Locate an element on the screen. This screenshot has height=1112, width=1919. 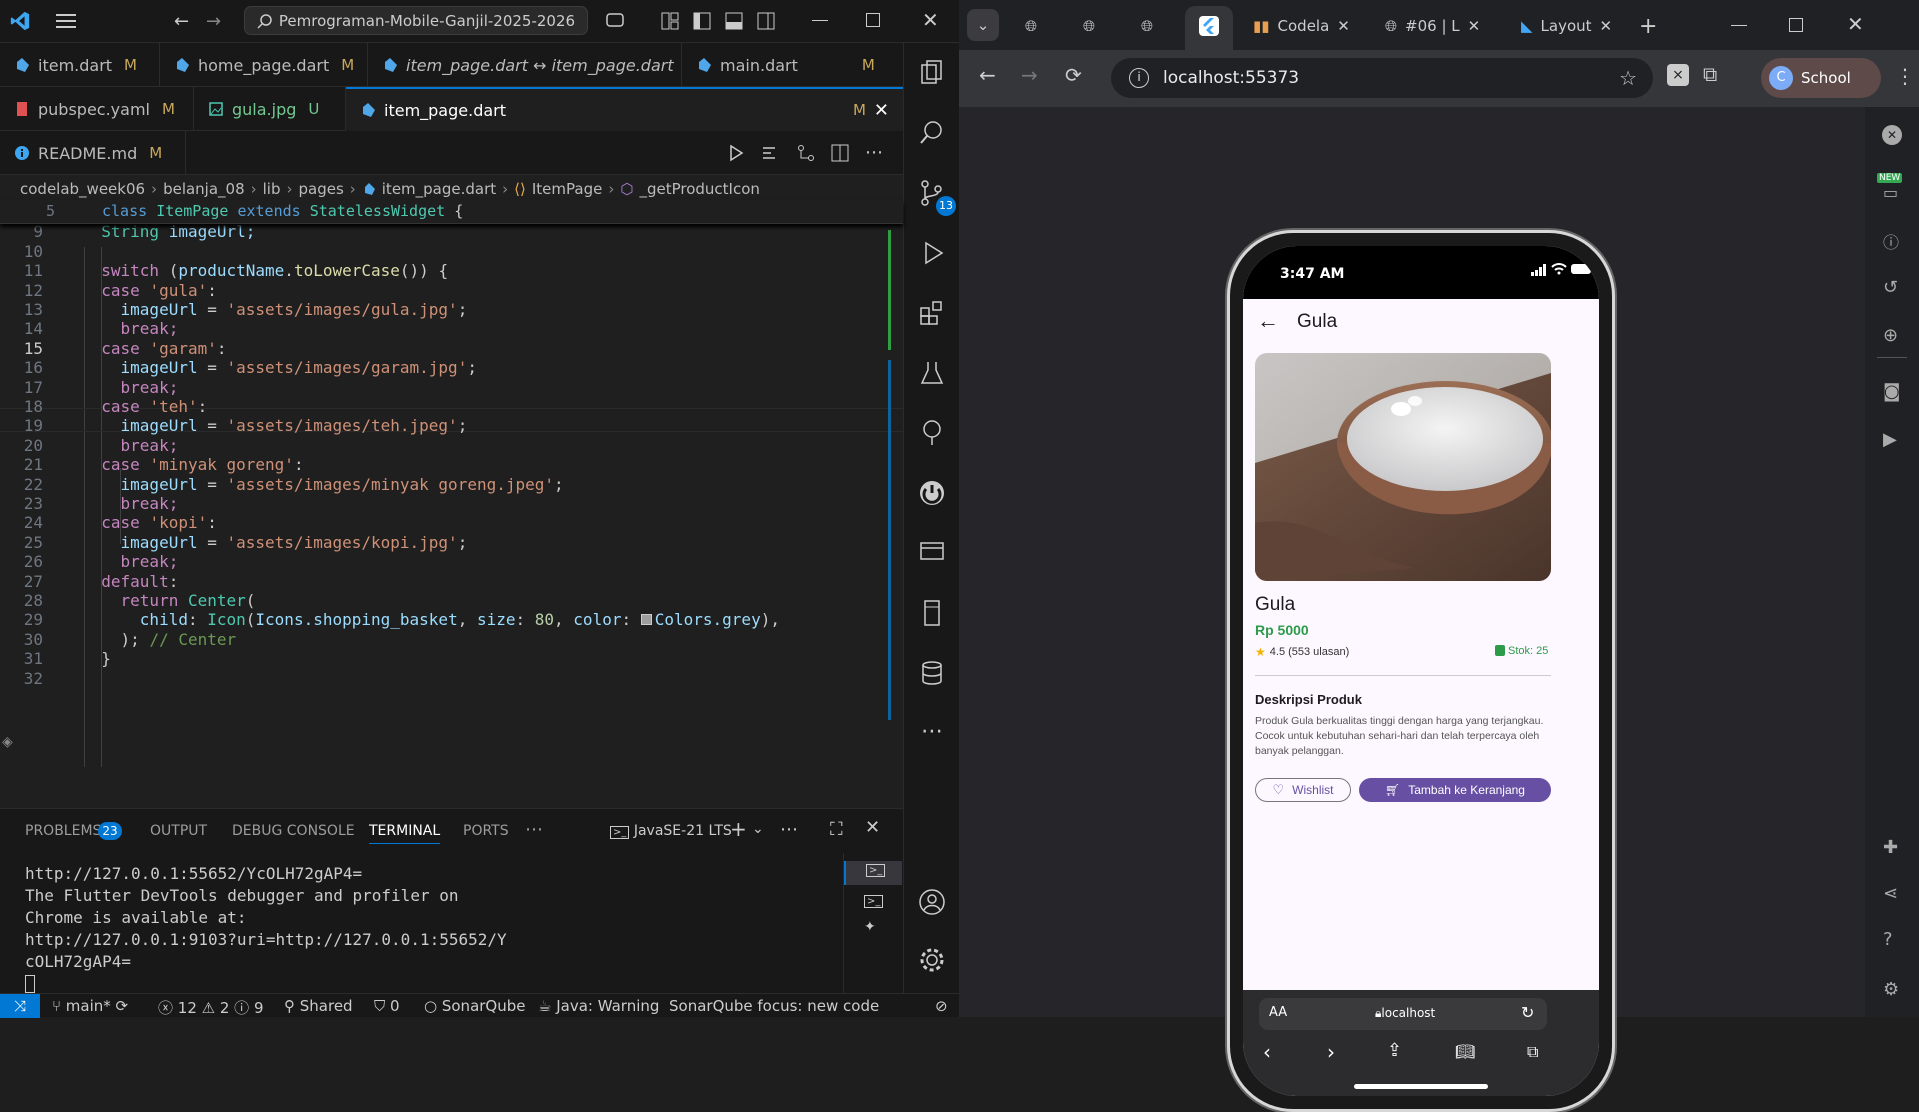
terminal-list-item: >_ is located at coordinates (874, 901).